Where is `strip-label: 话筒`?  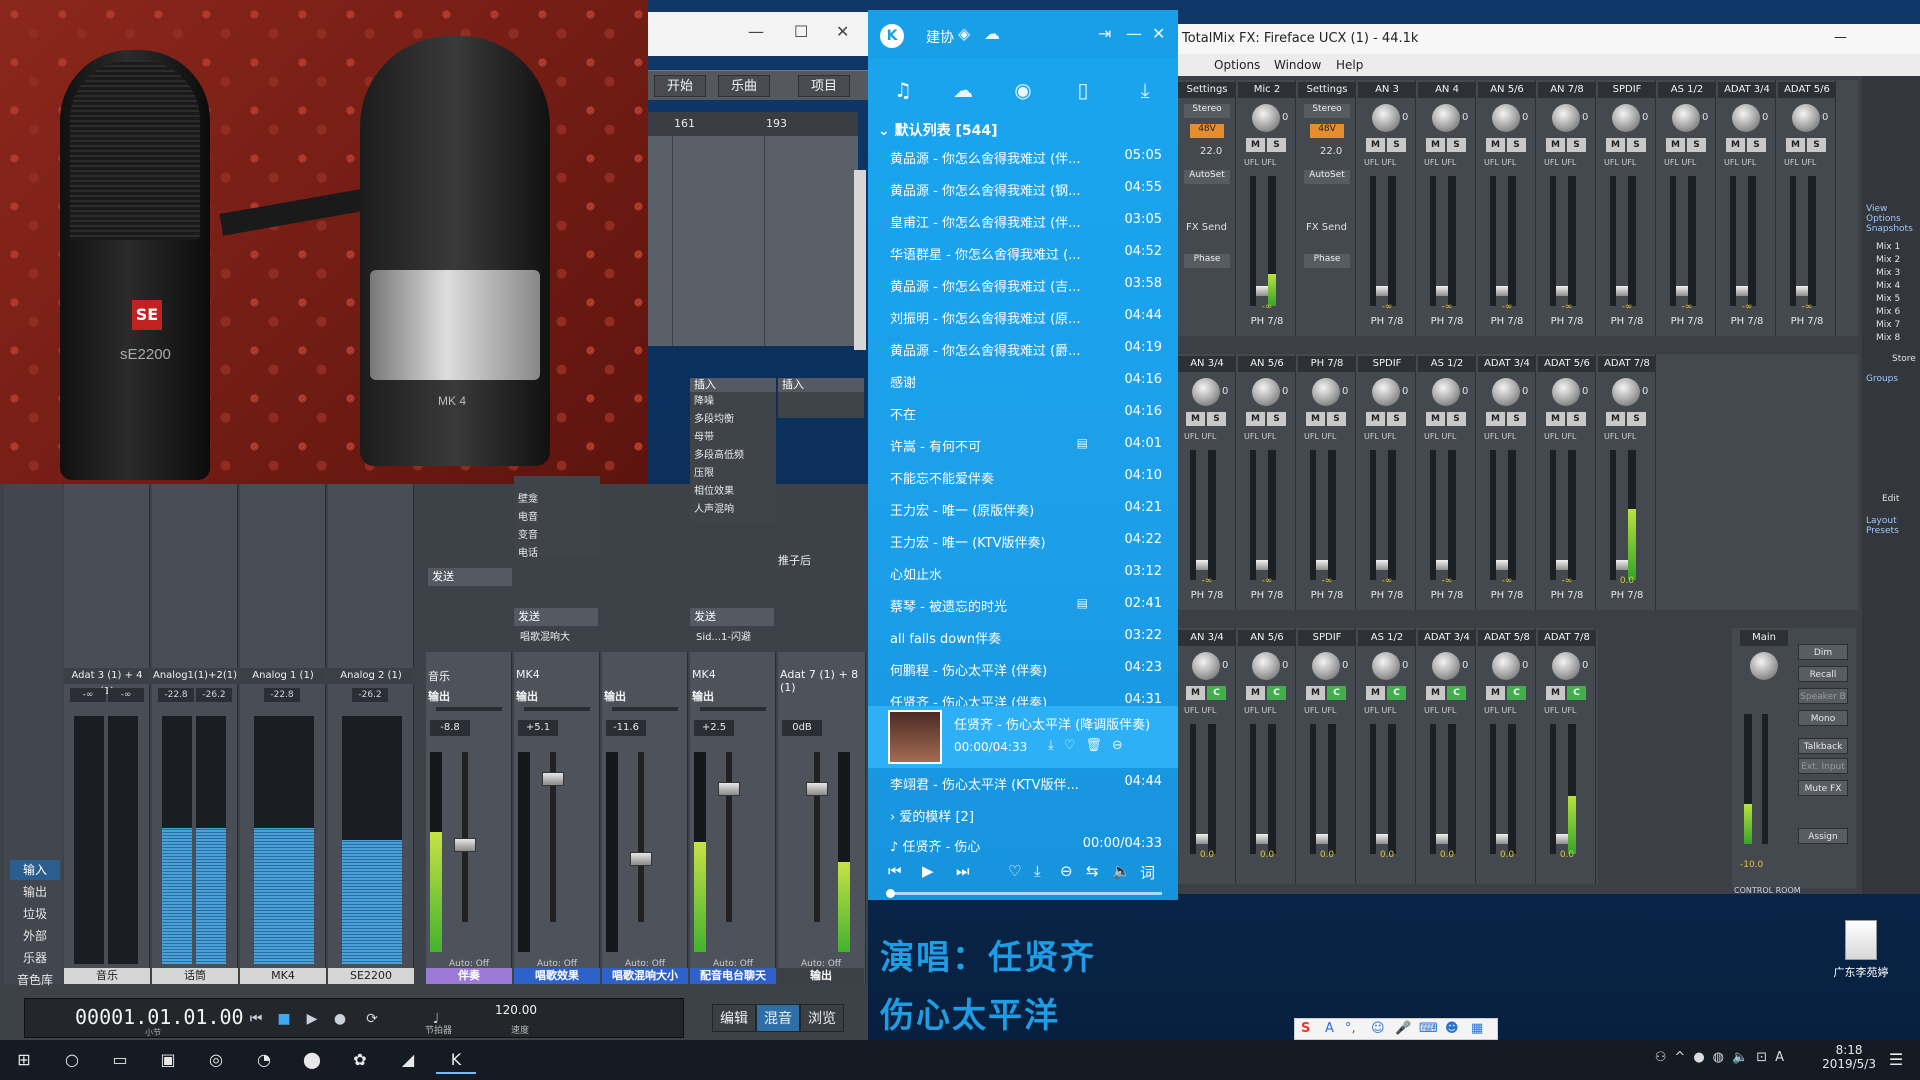
strip-label: 话筒 is located at coordinates (195, 976).